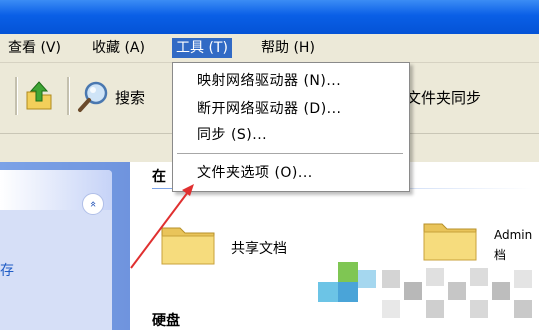  What do you see at coordinates (159, 177) in the screenshot?
I see `group-header: 在` at bounding box center [159, 177].